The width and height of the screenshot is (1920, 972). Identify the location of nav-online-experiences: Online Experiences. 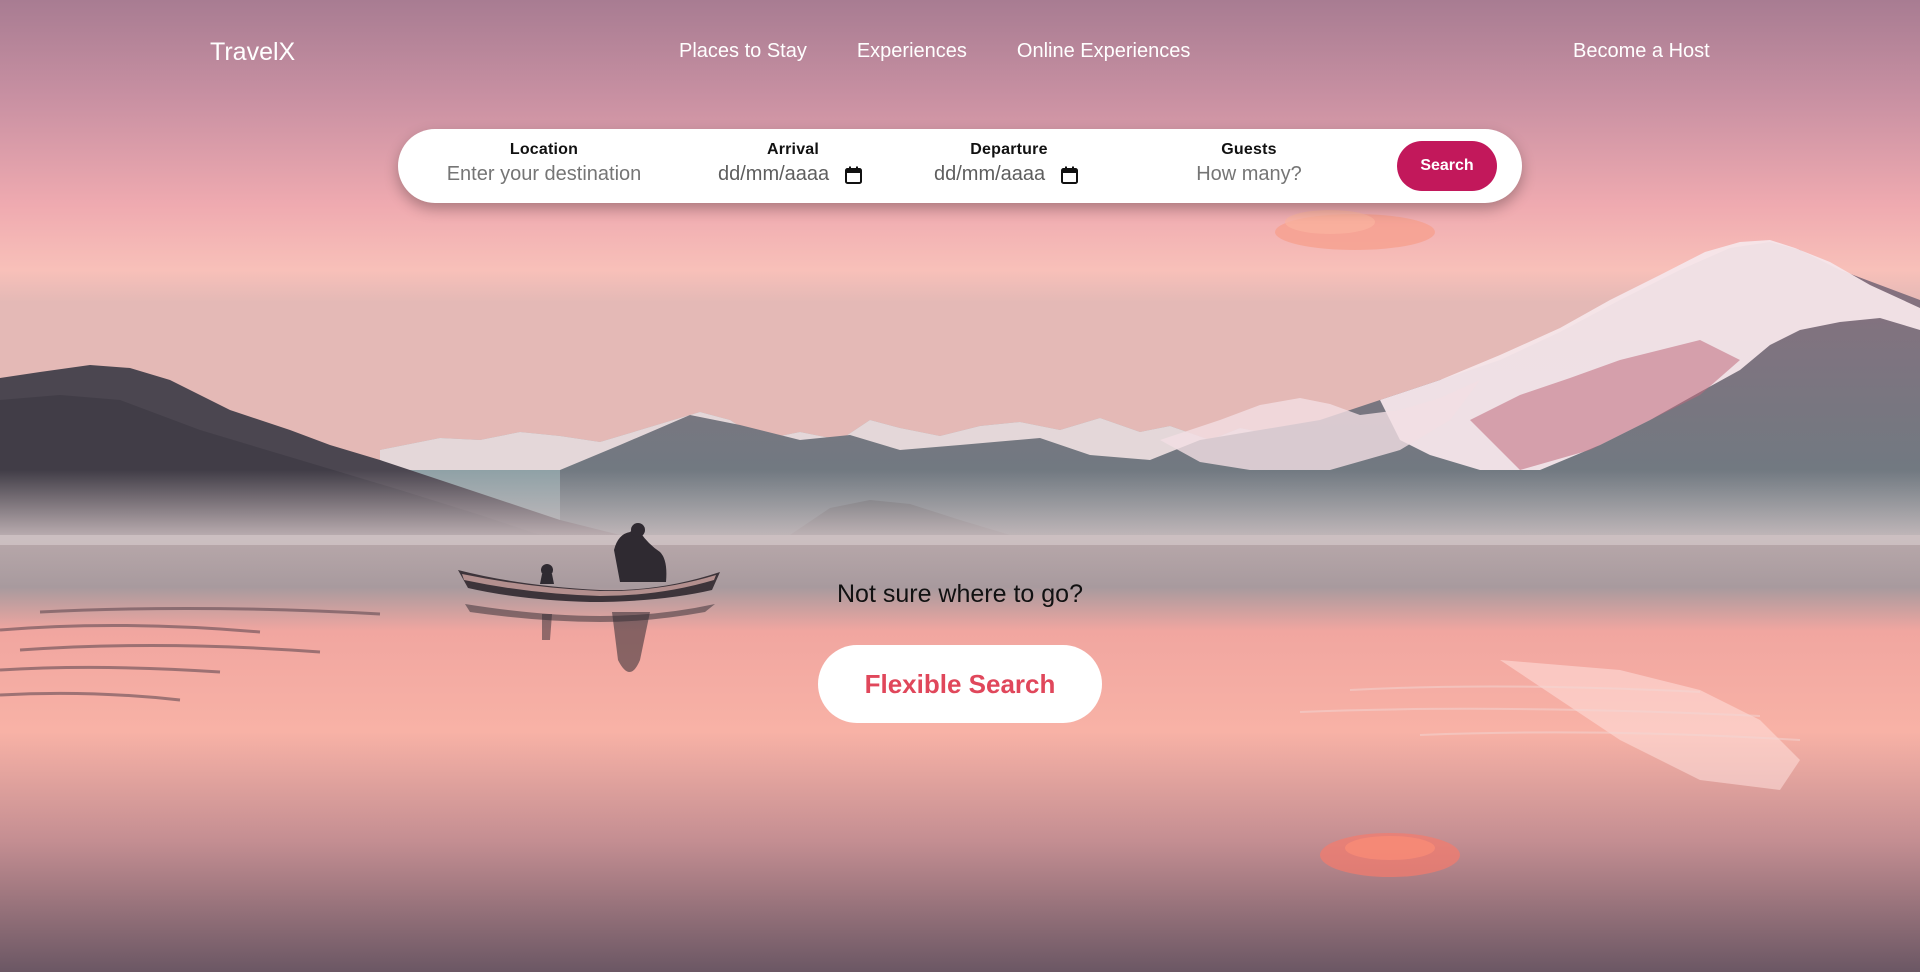
(1103, 51).